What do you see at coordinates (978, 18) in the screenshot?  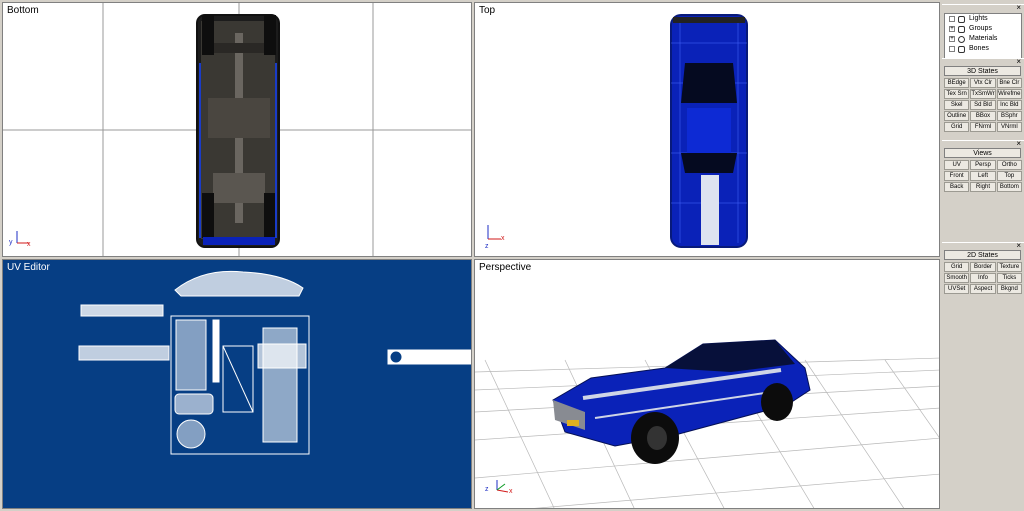 I see `tree-item-label: Lights` at bounding box center [978, 18].